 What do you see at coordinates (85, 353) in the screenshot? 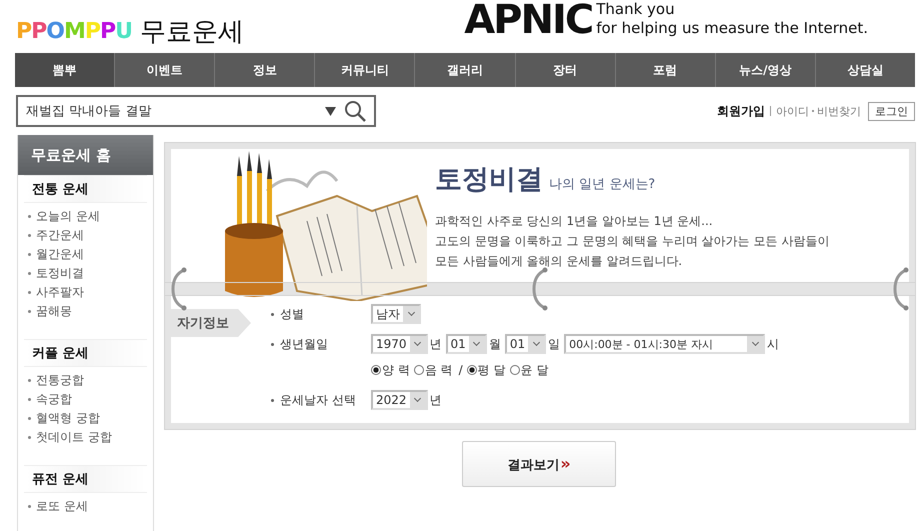
I see `sidebar-section-title: 커플 운세` at bounding box center [85, 353].